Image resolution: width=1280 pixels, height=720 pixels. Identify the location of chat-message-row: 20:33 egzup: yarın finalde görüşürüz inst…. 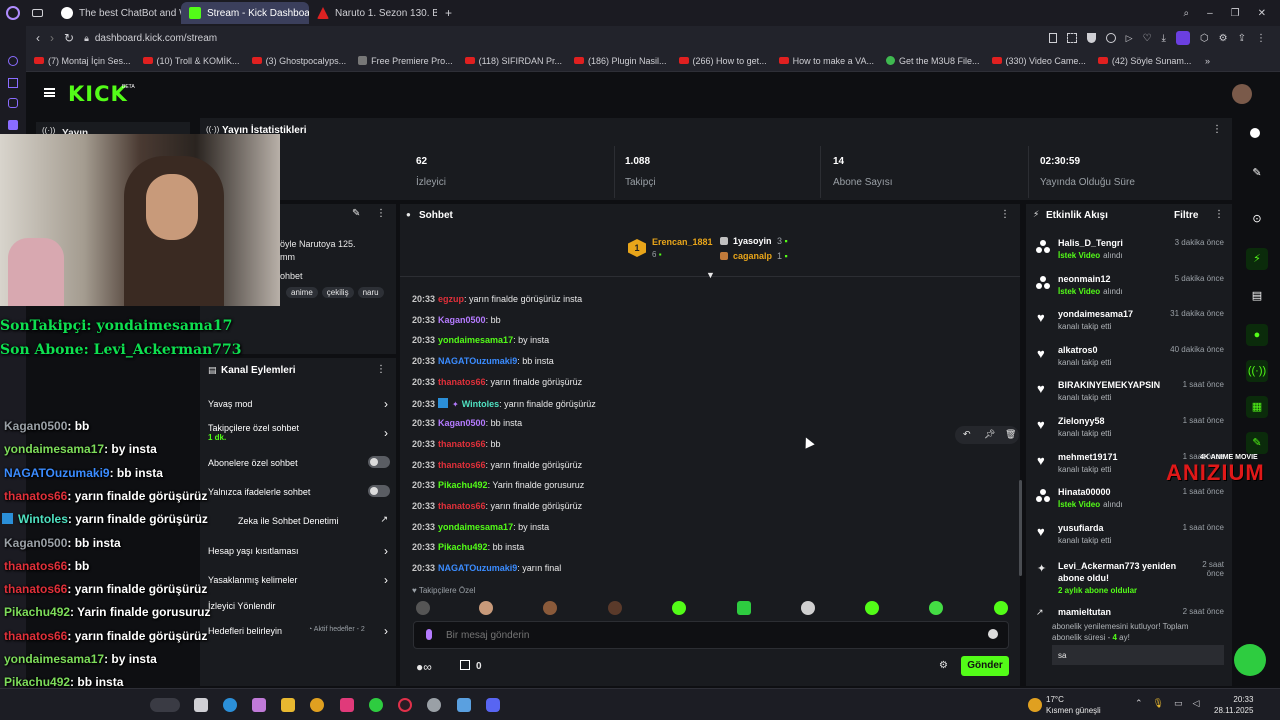
(497, 299).